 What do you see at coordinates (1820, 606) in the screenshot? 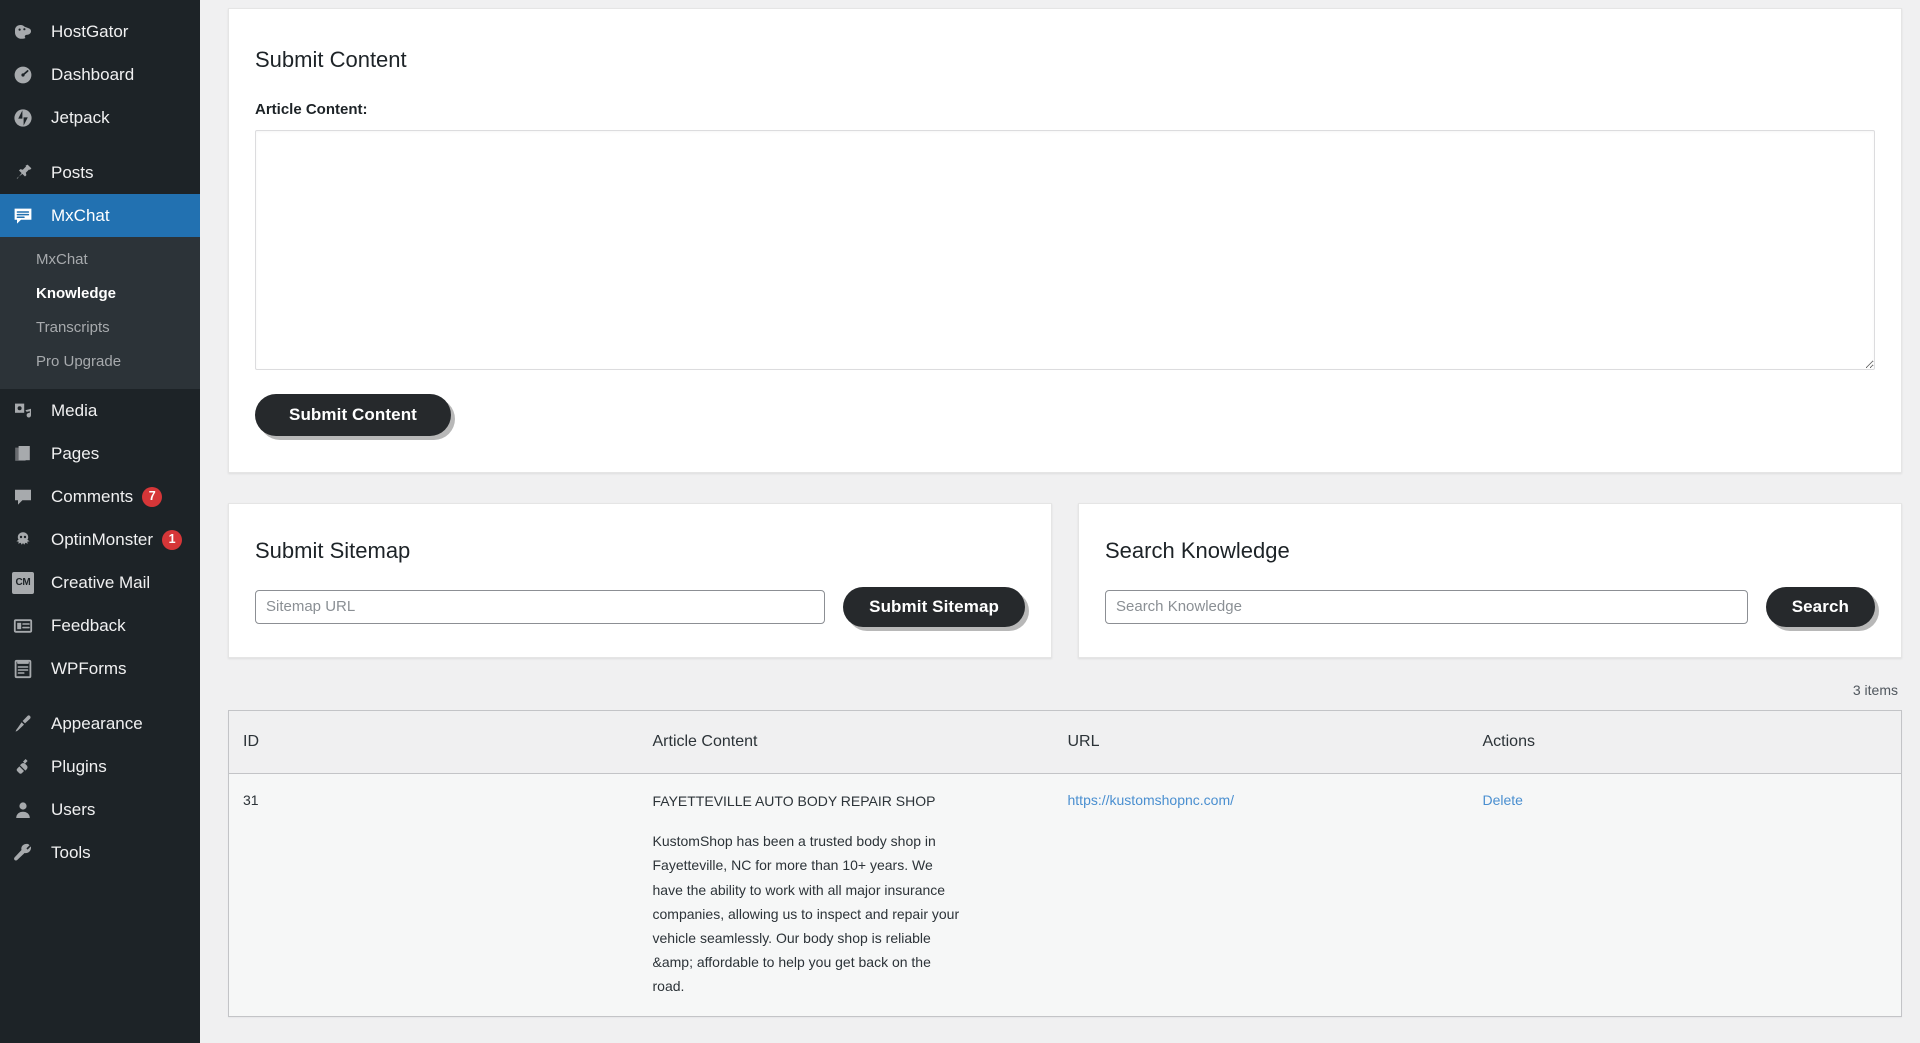
I see `search-button: Search` at bounding box center [1820, 606].